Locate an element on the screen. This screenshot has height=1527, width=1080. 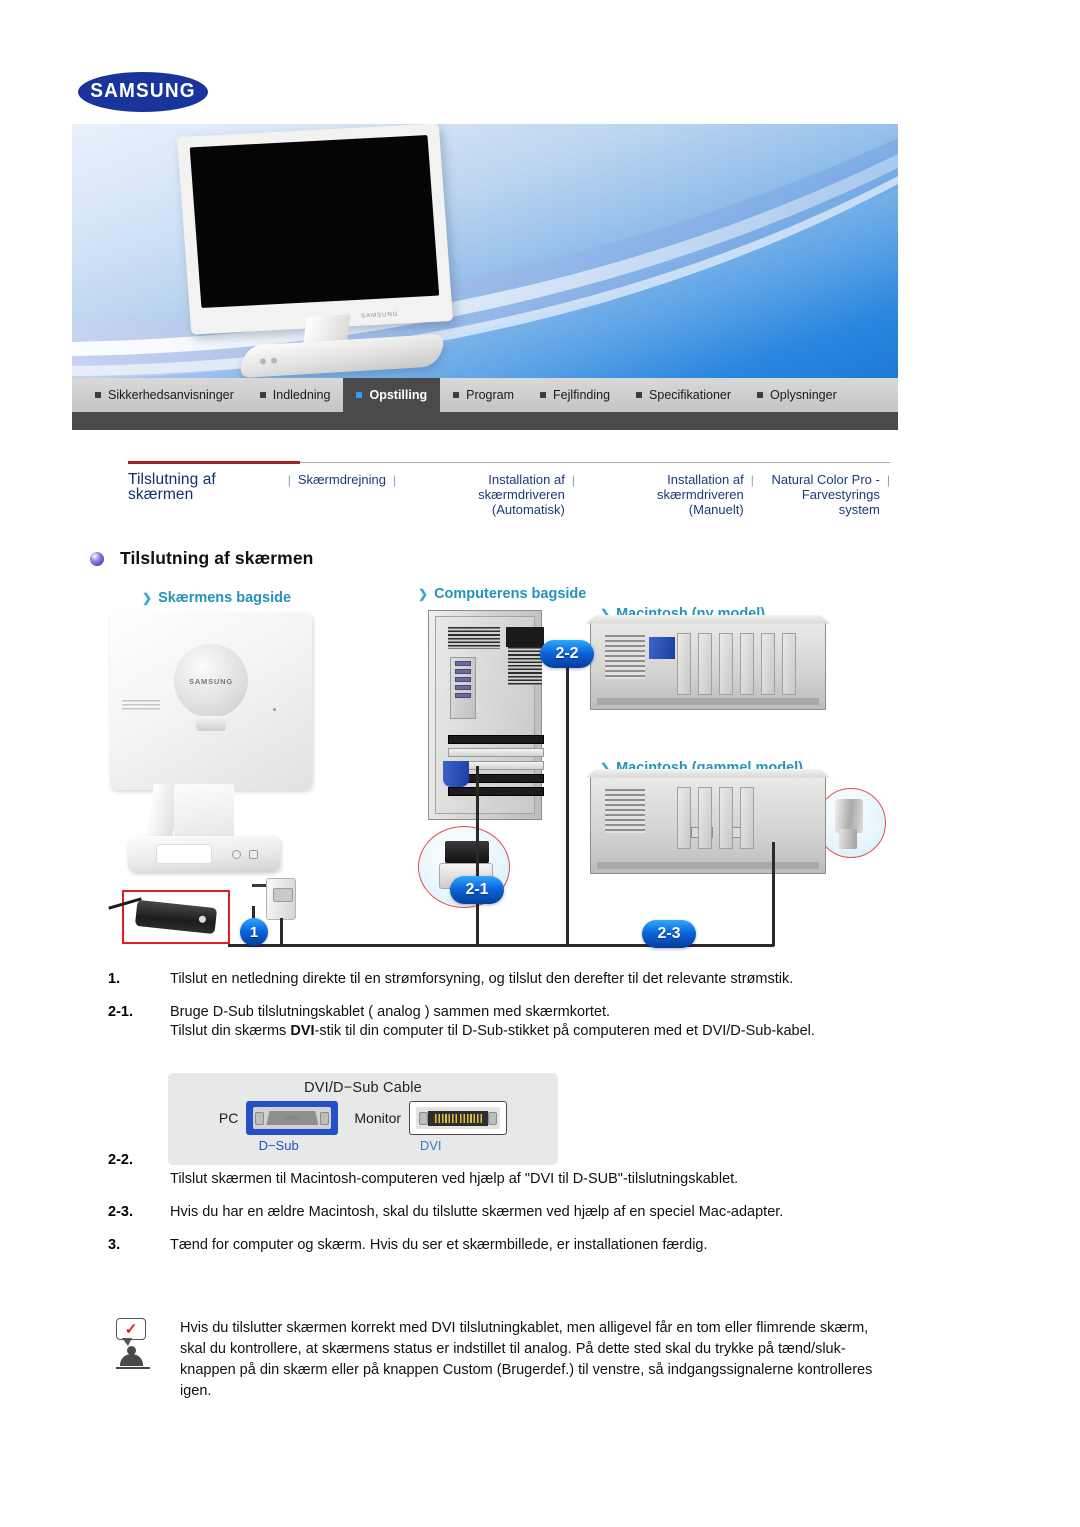
logo-text: SAMSUNG is located at coordinates (143, 91).